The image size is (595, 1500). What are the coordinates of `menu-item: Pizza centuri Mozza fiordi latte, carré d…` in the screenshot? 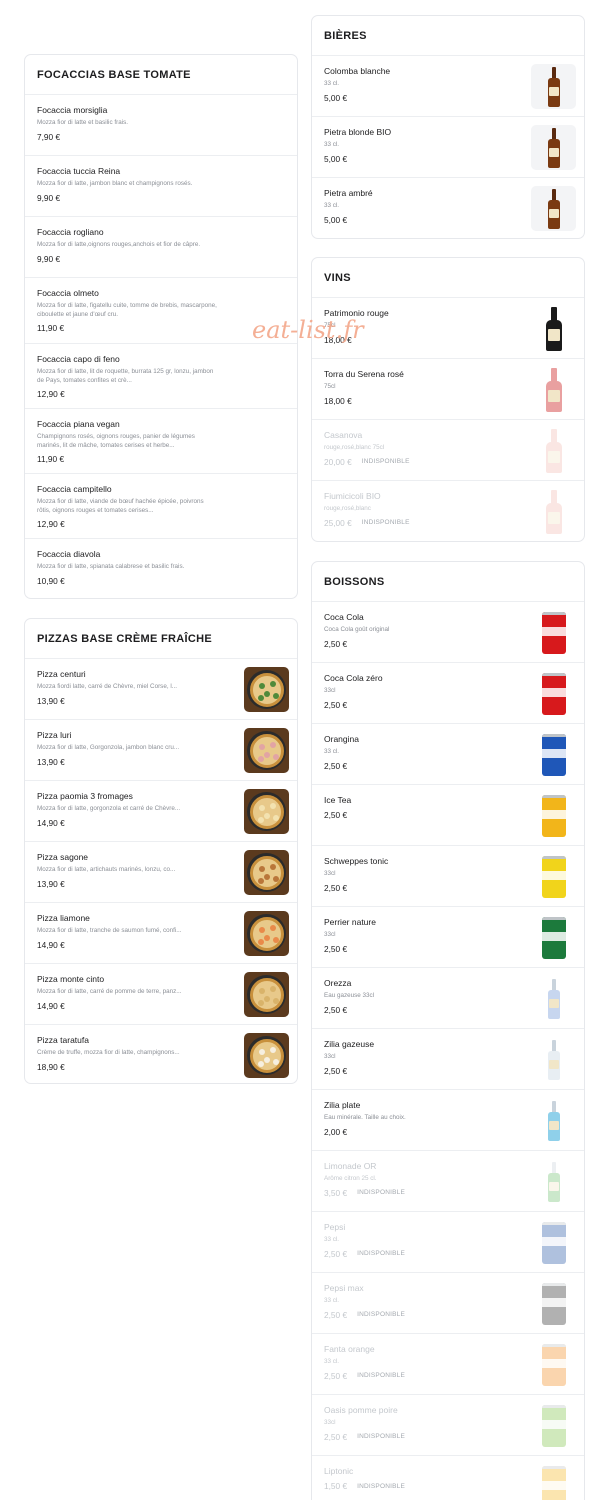 It's located at (161, 689).